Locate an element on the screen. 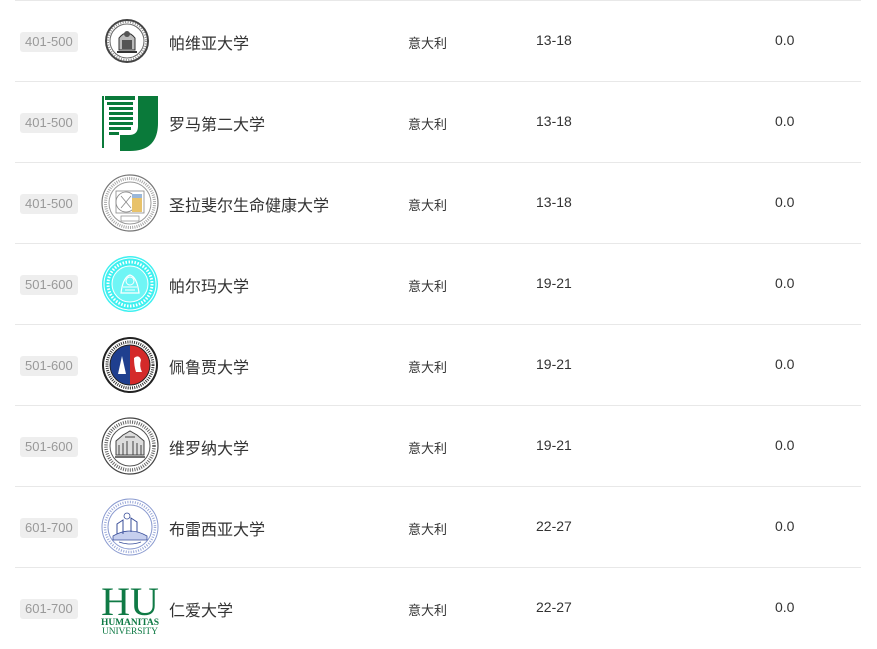 This screenshot has width=877, height=649. university-name: 佩鲁贾大学 is located at coordinates (209, 366).